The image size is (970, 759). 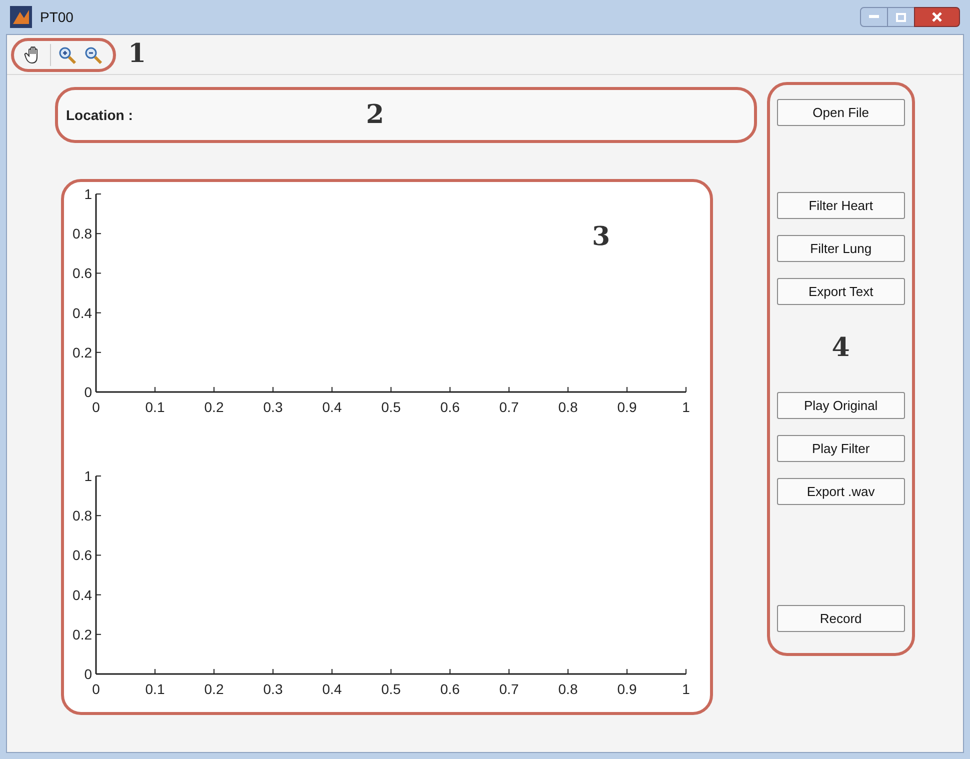 What do you see at coordinates (840, 618) in the screenshot?
I see `panel-button: Record` at bounding box center [840, 618].